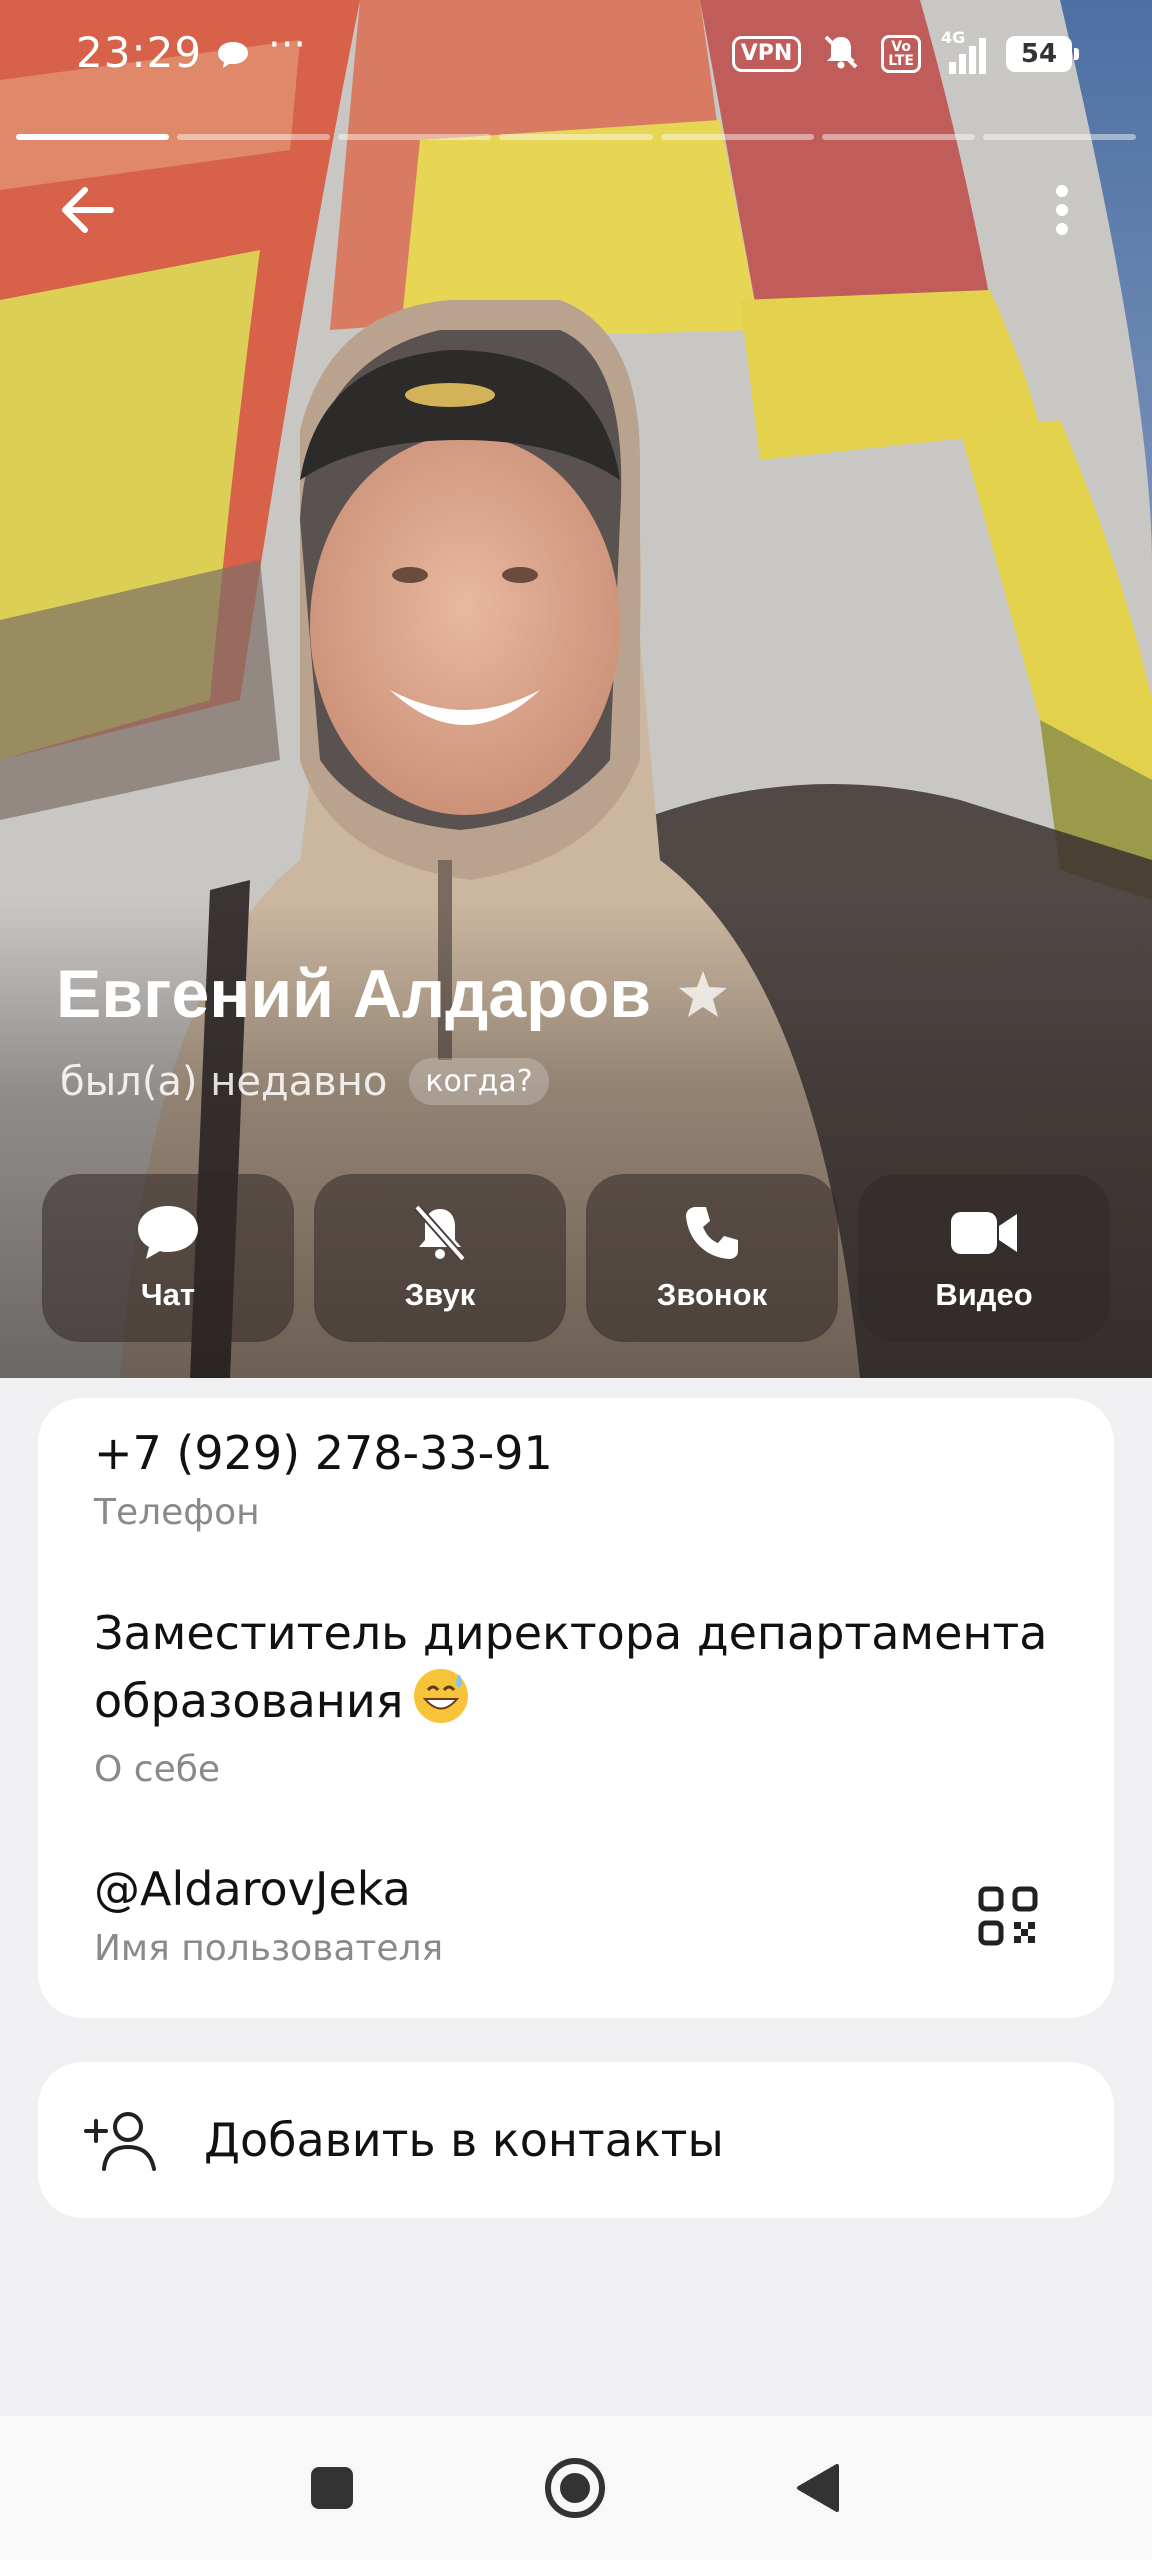 The width and height of the screenshot is (1152, 2560). I want to click on back-nav-button, so click(817, 2488).